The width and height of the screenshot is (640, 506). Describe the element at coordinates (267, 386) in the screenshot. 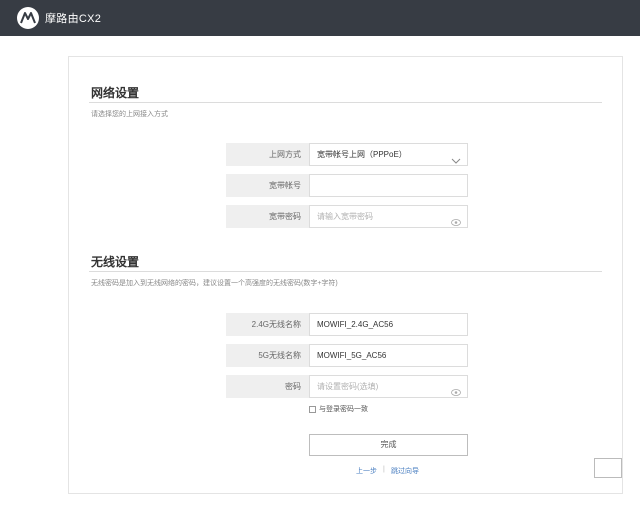

I see `wireless-password-label: 密码` at that location.